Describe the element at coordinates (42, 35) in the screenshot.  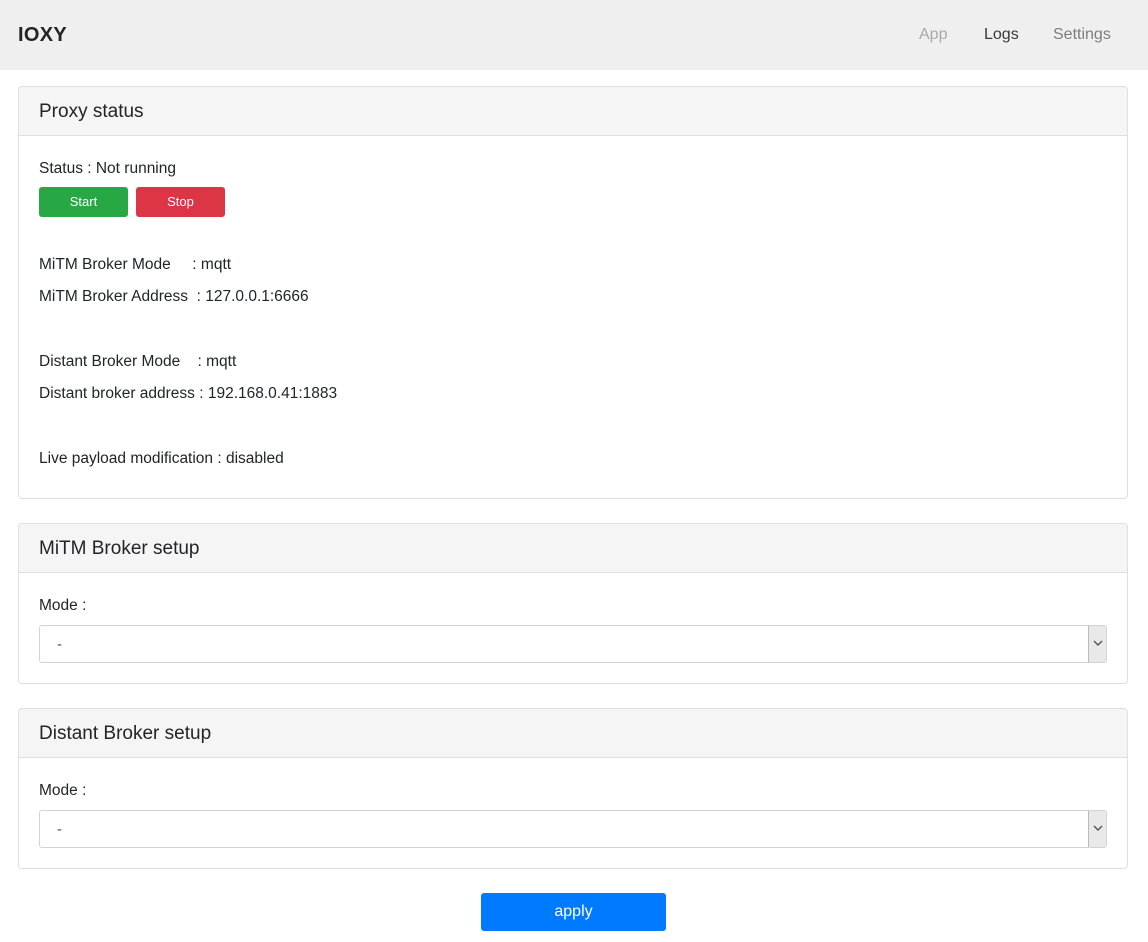
I see `brand-logo: IOXY` at that location.